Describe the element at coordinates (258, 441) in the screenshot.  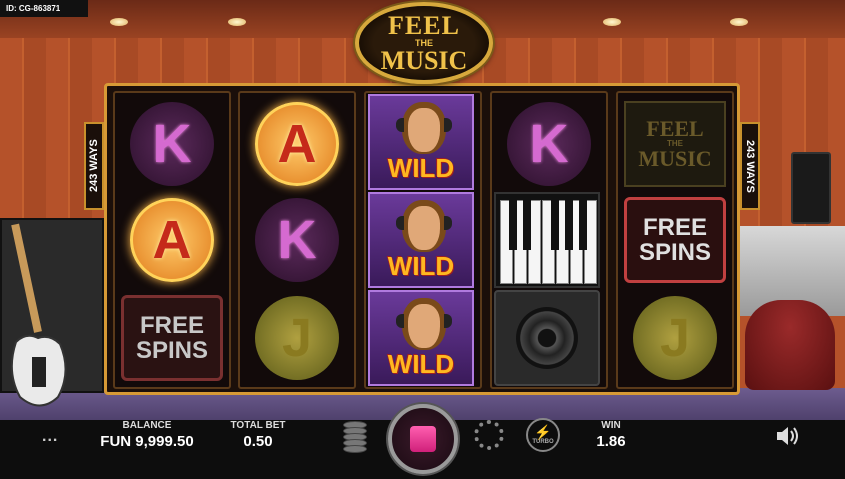
I see `total-bet-value: 0.50` at that location.